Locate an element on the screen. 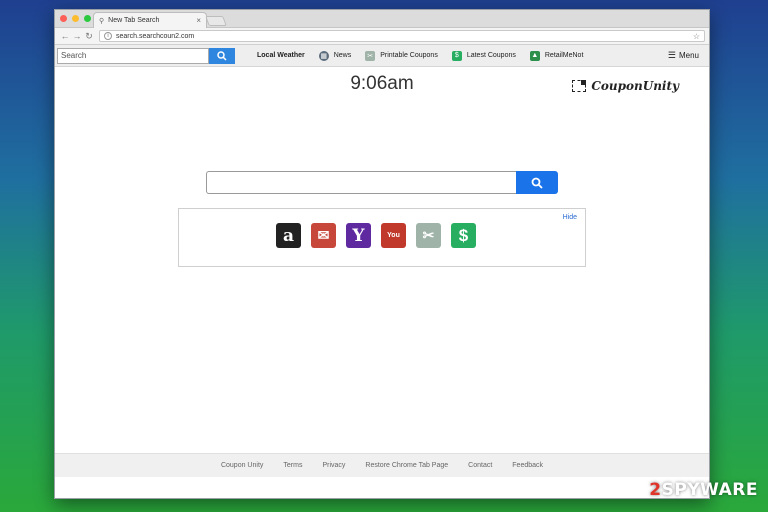 The image size is (768, 512). watermark: 2SPYWARE is located at coordinates (703, 490).